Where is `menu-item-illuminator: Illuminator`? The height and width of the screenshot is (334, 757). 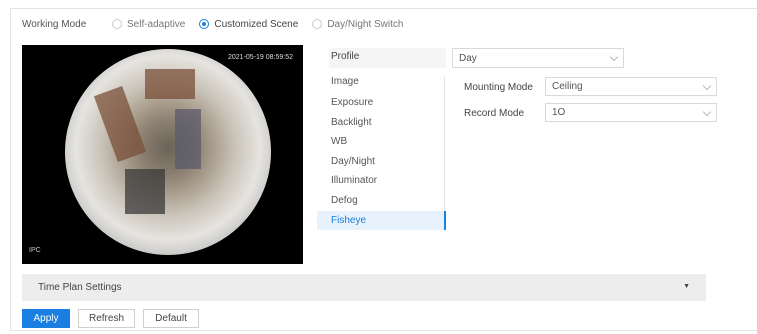 menu-item-illuminator: Illuminator is located at coordinates (354, 180).